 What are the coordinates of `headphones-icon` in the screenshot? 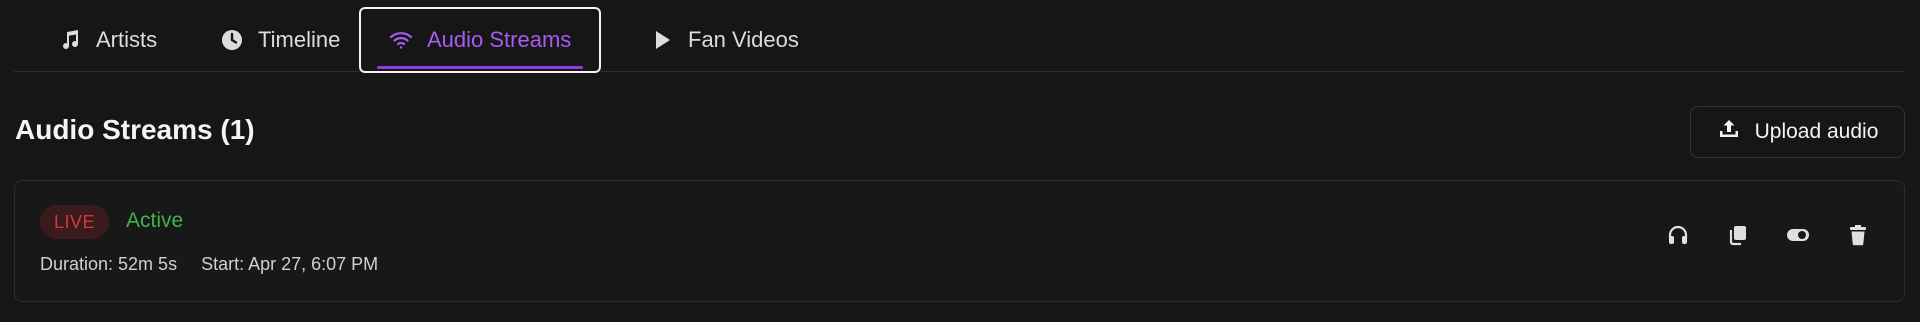 It's located at (1678, 237).